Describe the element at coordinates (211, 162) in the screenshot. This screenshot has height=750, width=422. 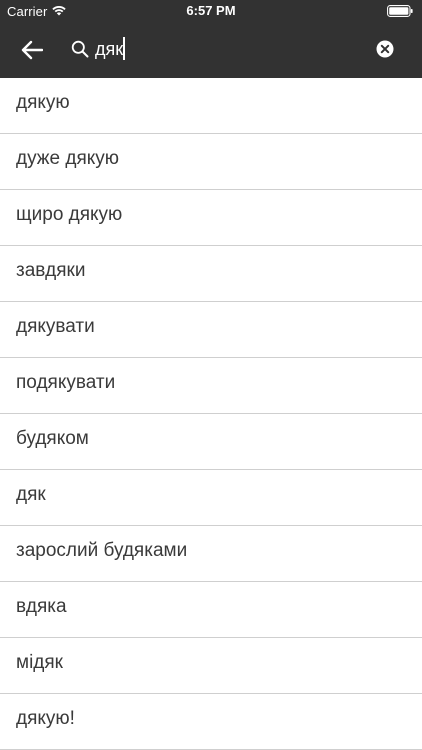
I see `list-item: дуже дякую` at that location.